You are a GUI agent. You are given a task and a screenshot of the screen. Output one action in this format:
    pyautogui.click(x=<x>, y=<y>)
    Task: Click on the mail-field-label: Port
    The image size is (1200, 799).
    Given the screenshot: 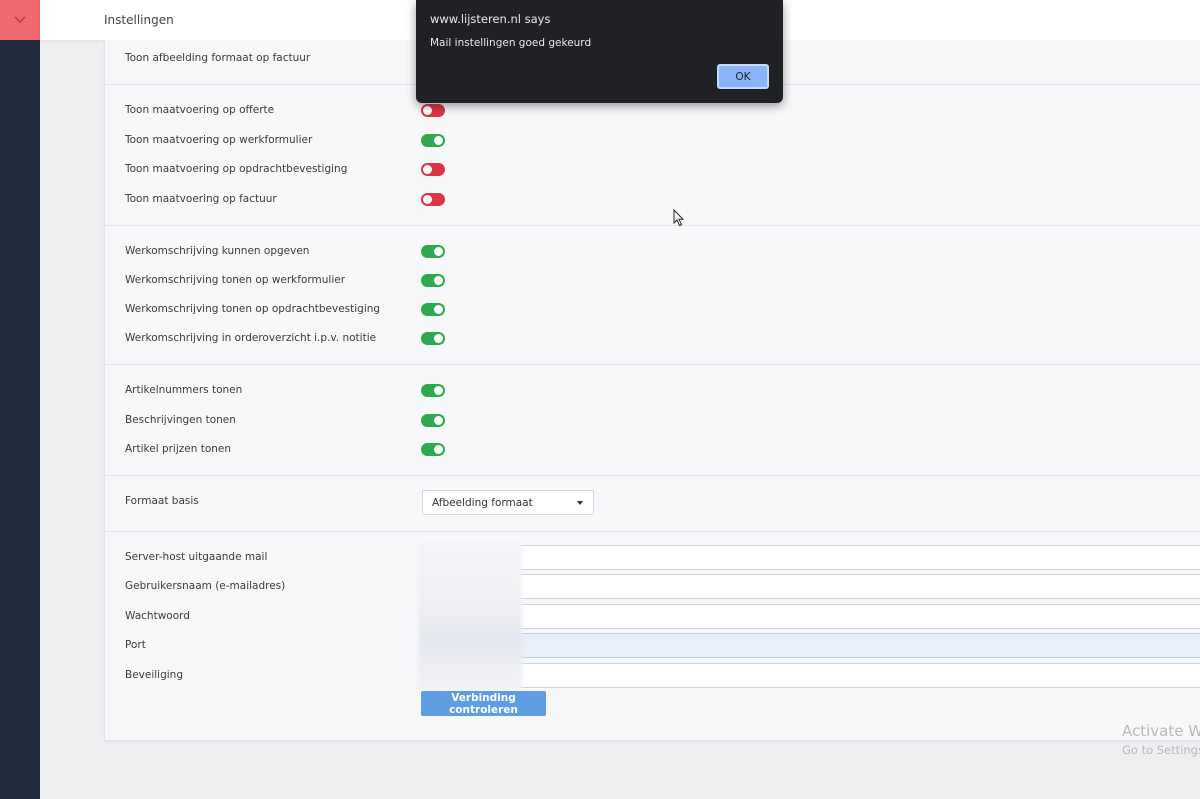 What is the action you would take?
    pyautogui.click(x=135, y=645)
    